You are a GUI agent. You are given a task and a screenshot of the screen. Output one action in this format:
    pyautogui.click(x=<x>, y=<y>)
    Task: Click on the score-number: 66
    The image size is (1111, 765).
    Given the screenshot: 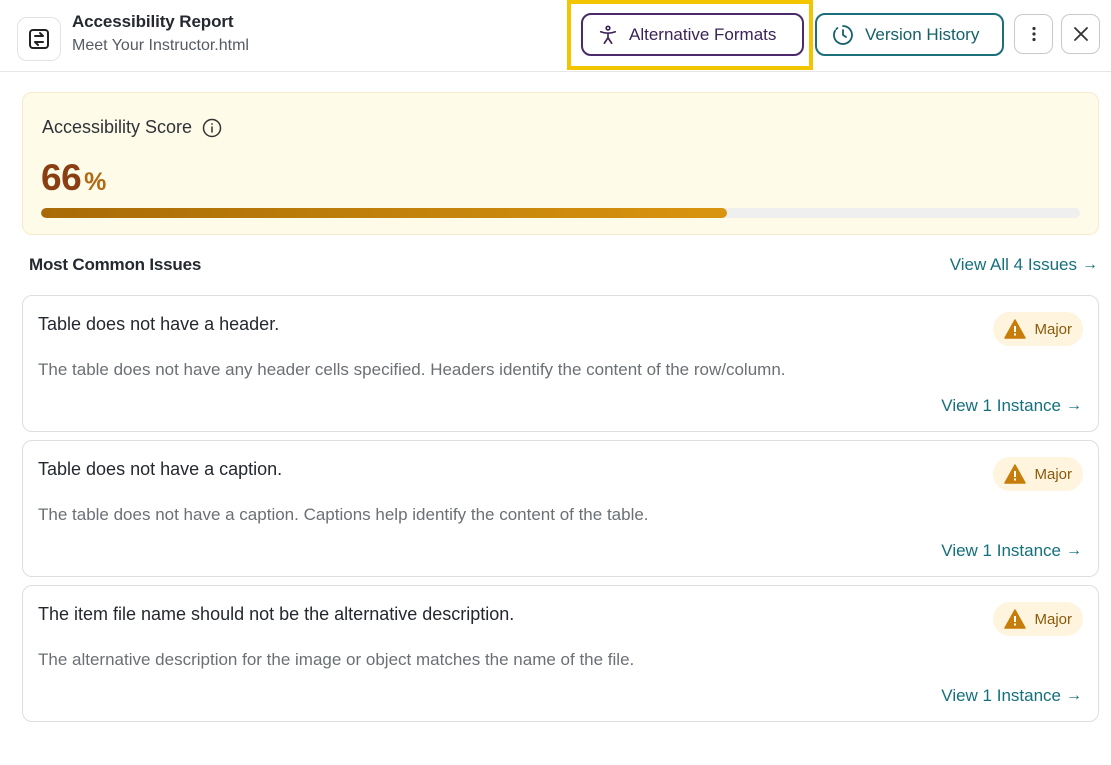 What is the action you would take?
    pyautogui.click(x=61, y=177)
    